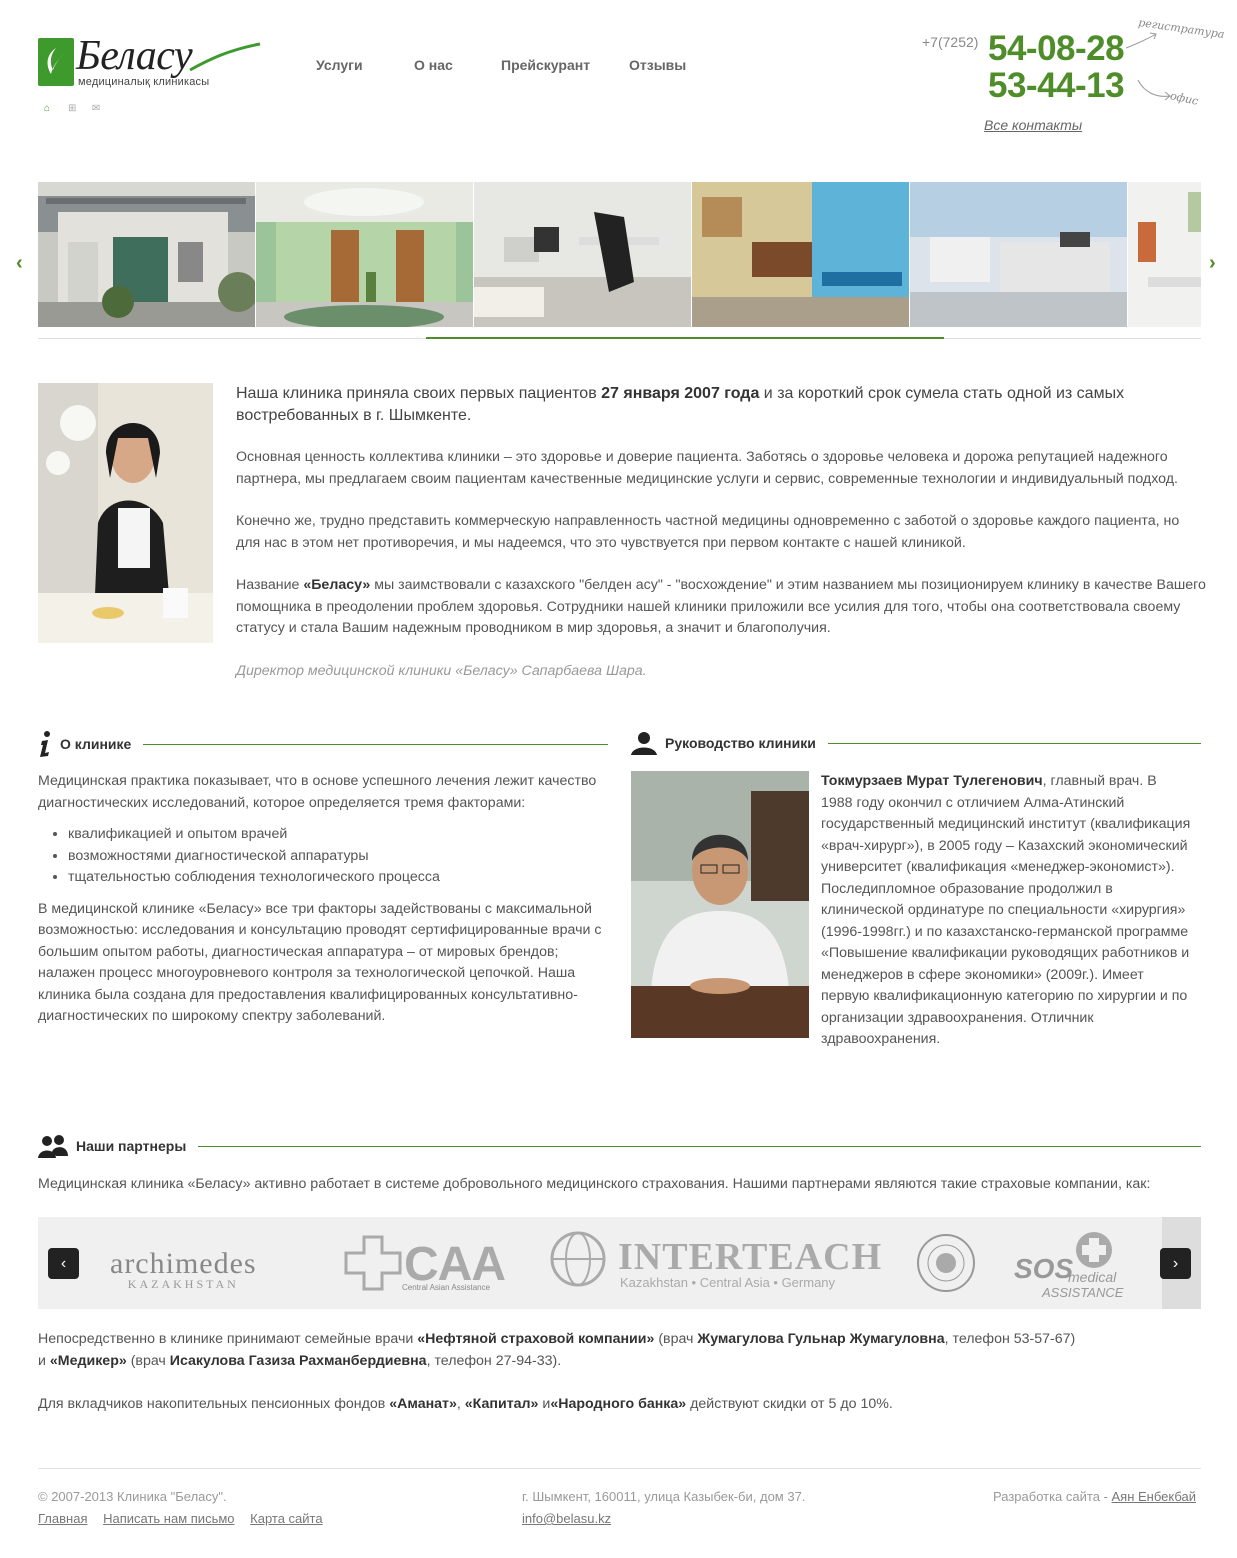 This screenshot has height=1558, width=1237. I want to click on footer-right: Разработка сайта - Аян Енбекбай, so click(1094, 1497).